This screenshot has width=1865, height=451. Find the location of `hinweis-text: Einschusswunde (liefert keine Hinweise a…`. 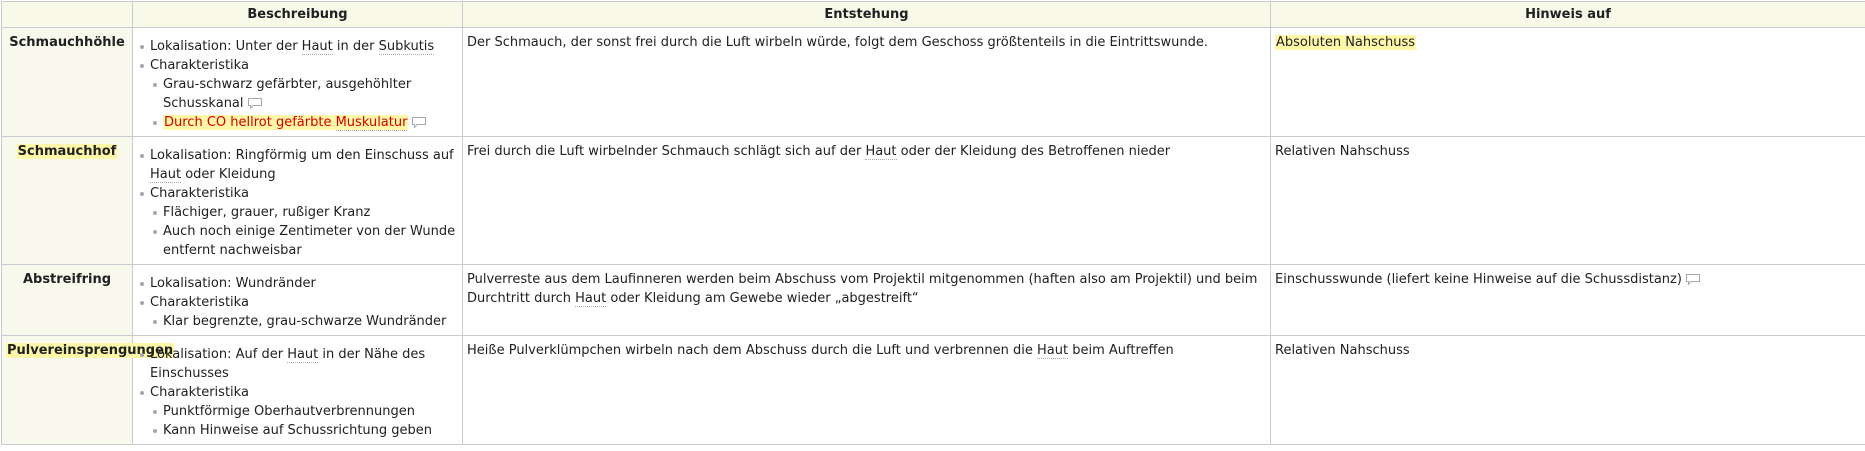

hinweis-text: Einschusswunde (liefert keine Hinweise a… is located at coordinates (1478, 279).